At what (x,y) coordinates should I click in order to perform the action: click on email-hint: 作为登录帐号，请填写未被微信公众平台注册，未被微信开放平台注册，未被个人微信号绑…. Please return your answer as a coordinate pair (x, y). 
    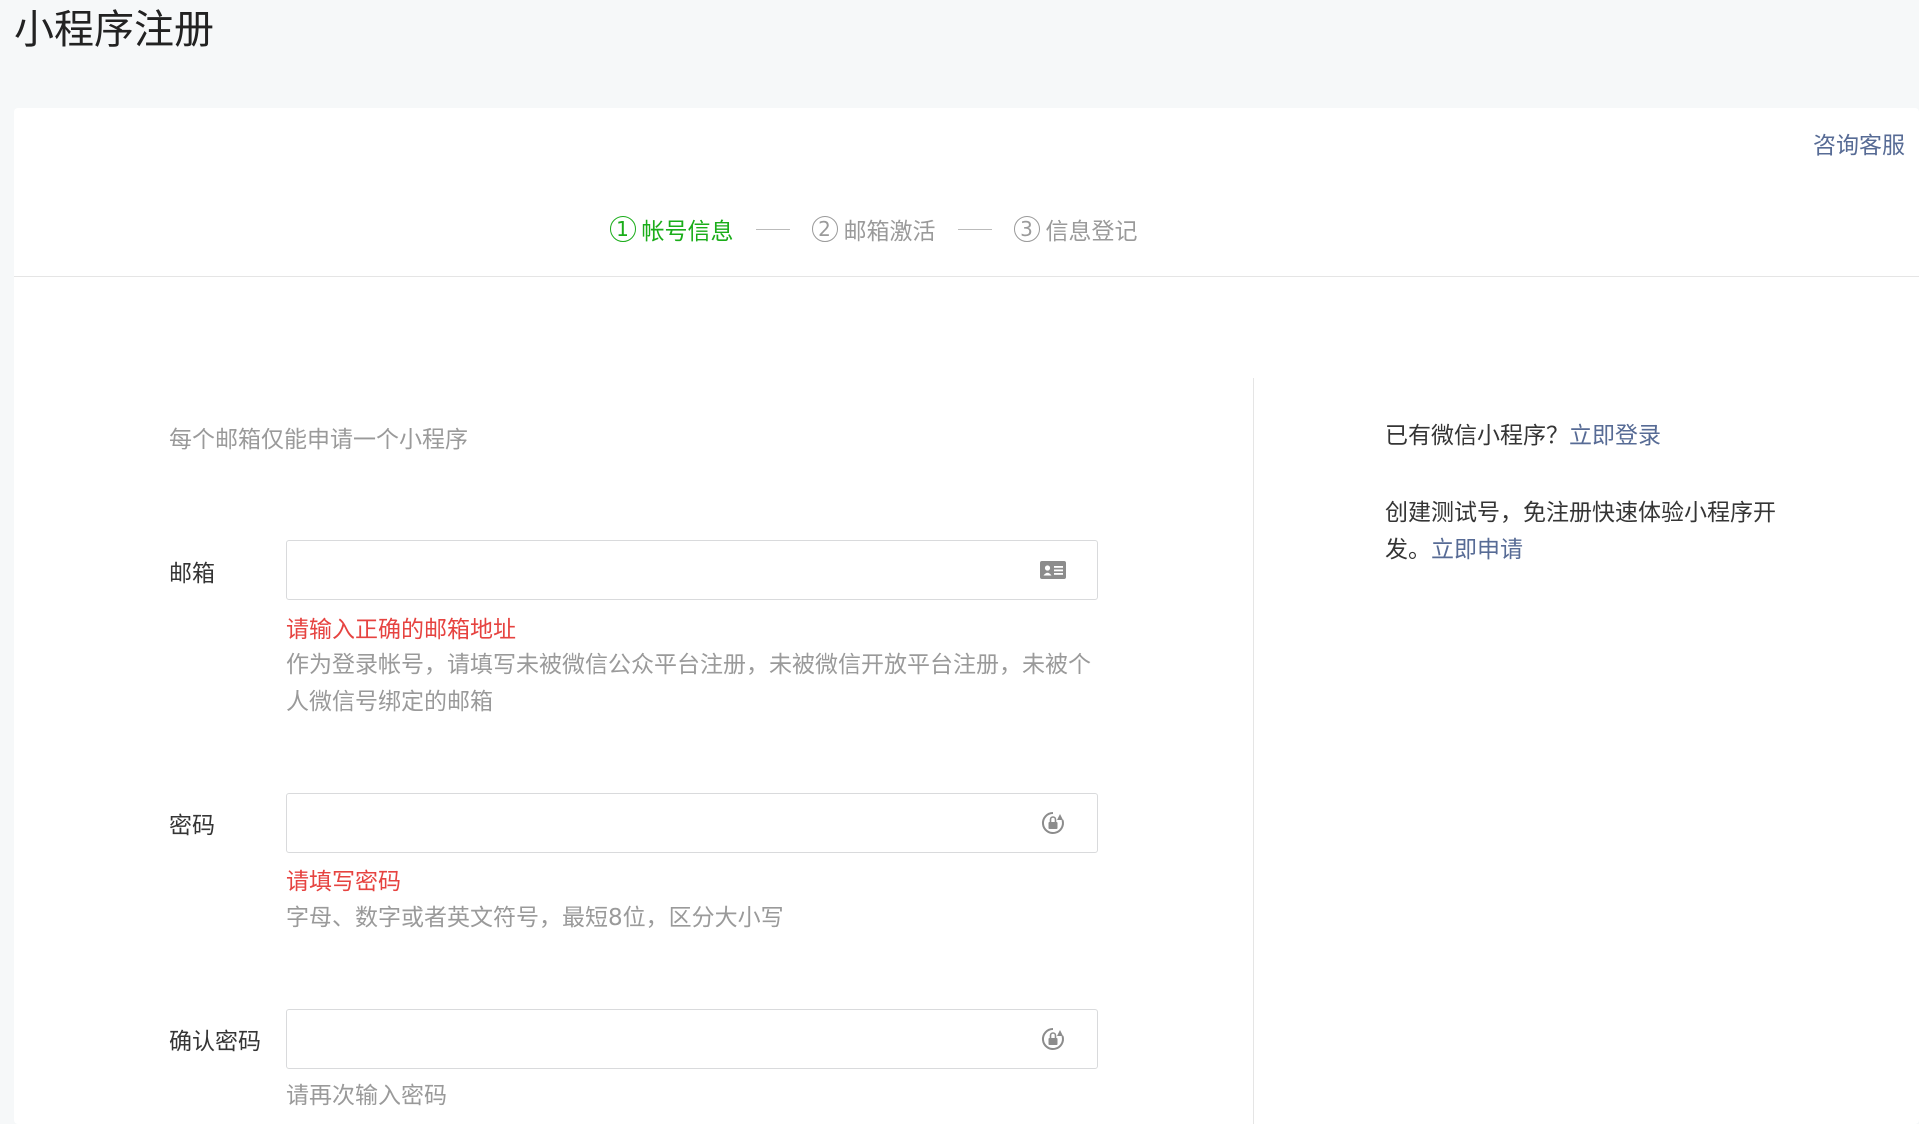
    Looking at the image, I should click on (688, 683).